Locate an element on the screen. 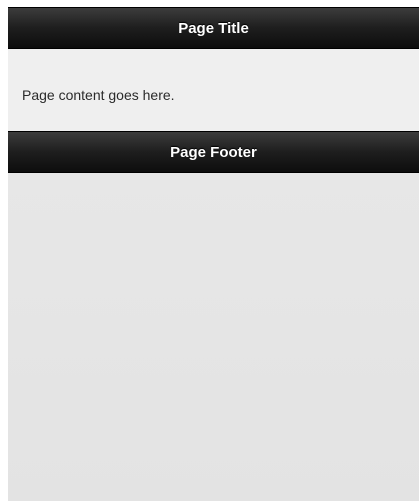 The width and height of the screenshot is (419, 501). footer-title: Page Footer is located at coordinates (213, 152).